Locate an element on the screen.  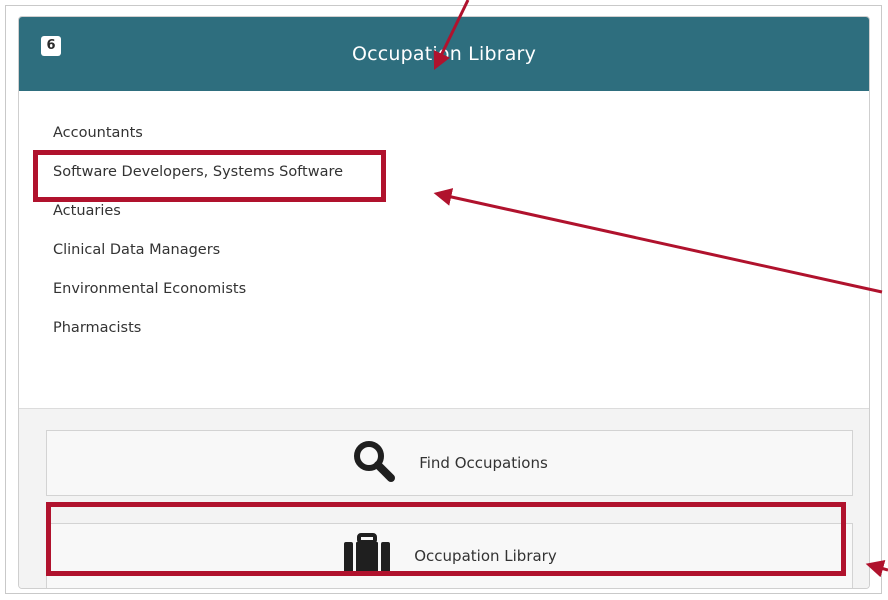
find-occupations-button: Find Occupations is located at coordinates (449, 463).